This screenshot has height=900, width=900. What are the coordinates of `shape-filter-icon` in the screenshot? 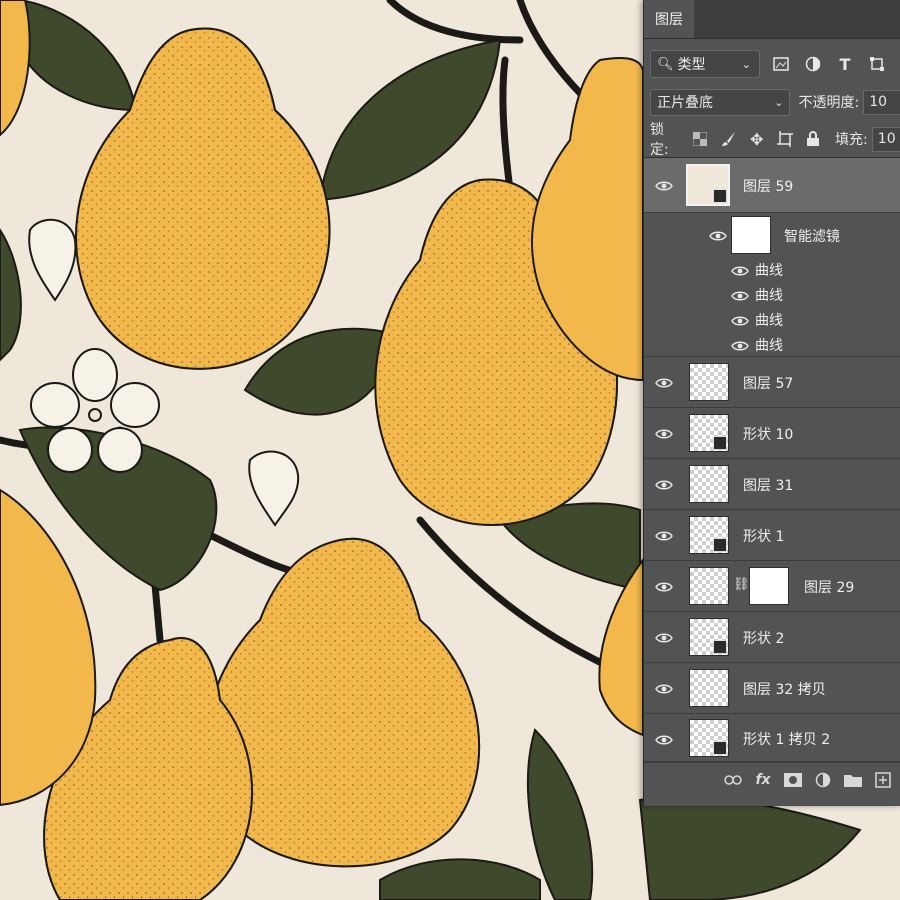 It's located at (877, 64).